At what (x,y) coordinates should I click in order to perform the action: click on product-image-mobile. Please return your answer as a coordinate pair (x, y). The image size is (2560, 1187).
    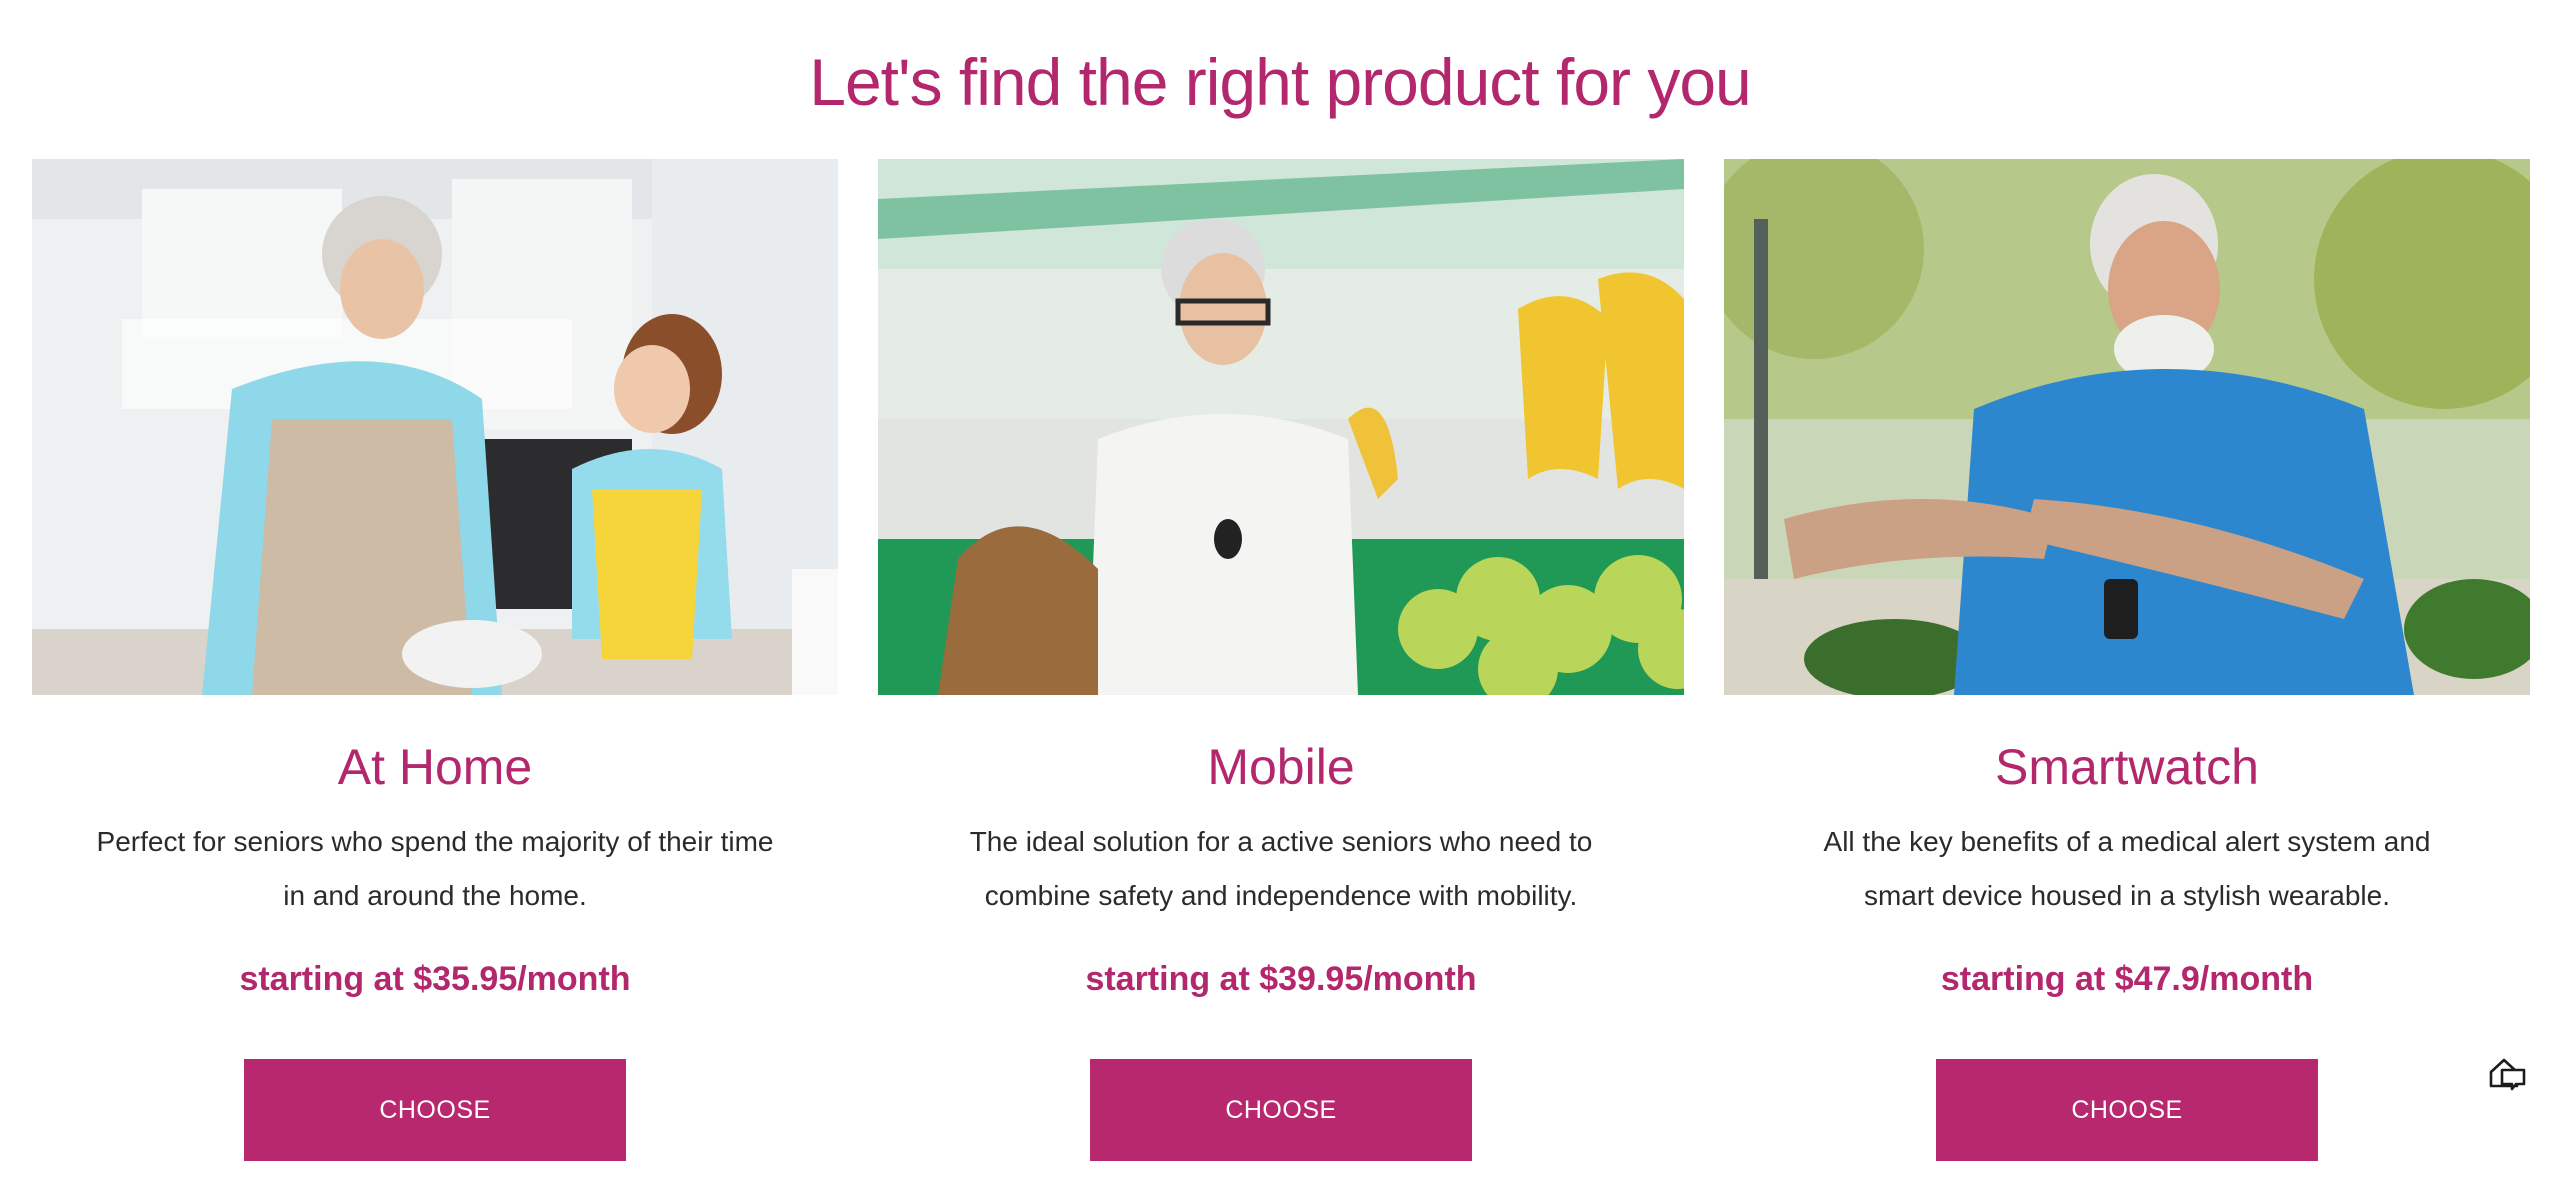
    Looking at the image, I should click on (1281, 427).